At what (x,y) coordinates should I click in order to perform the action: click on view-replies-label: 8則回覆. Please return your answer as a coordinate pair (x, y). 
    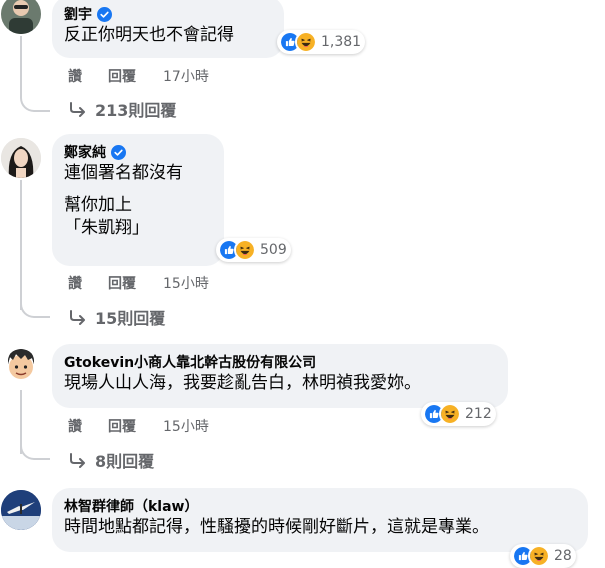
    Looking at the image, I should click on (125, 461).